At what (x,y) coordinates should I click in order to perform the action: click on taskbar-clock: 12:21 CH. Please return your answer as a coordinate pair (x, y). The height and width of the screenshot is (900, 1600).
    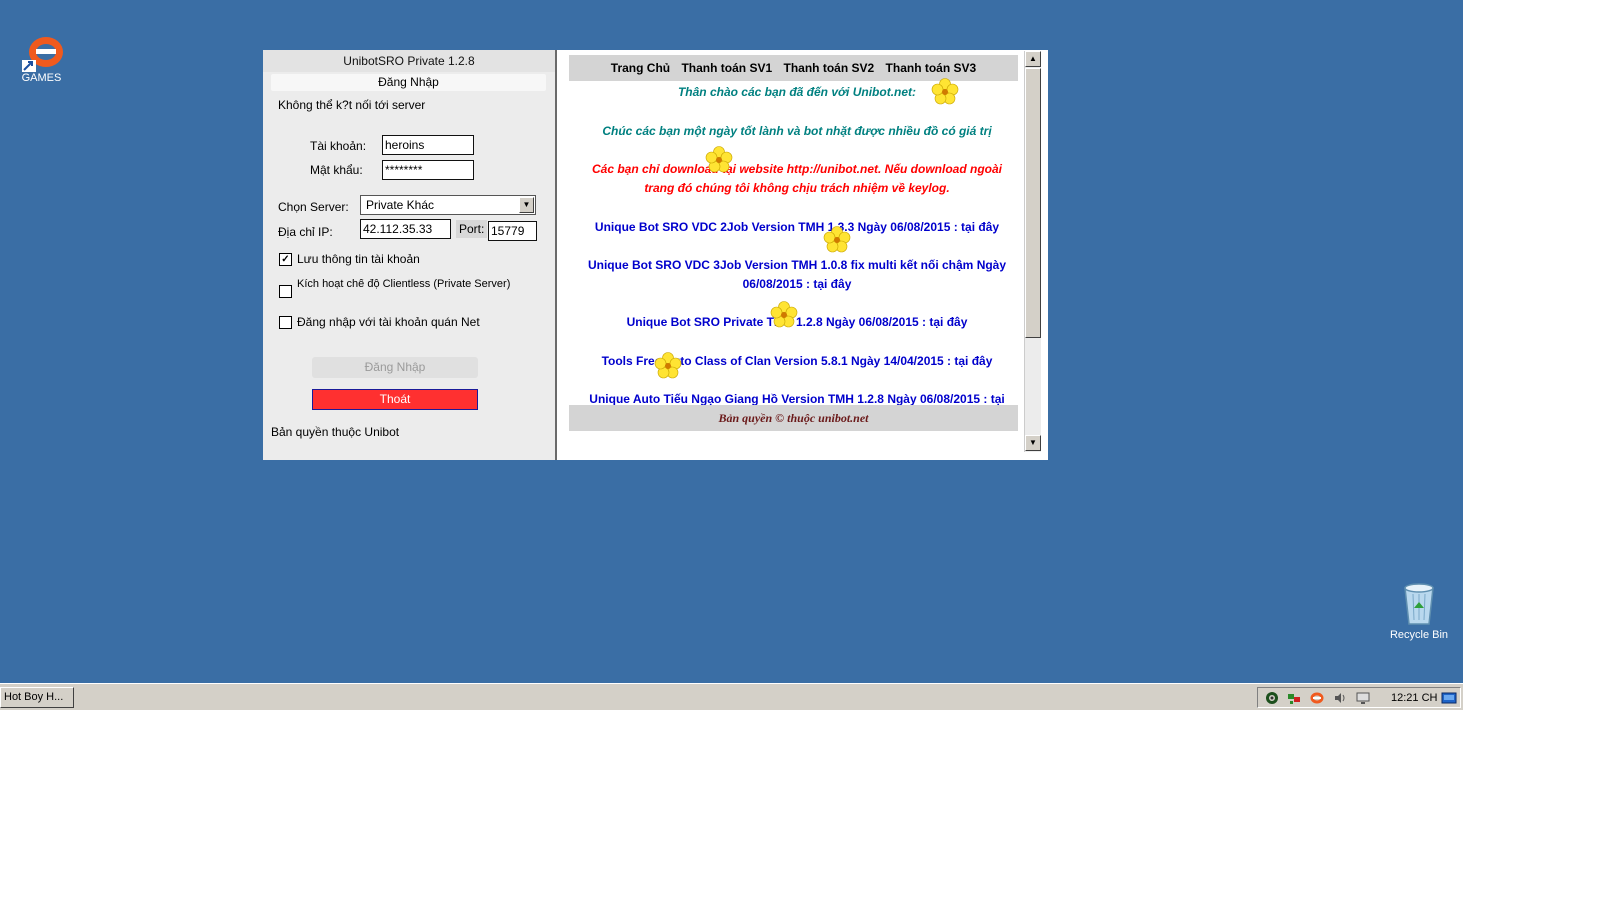
    Looking at the image, I should click on (1414, 698).